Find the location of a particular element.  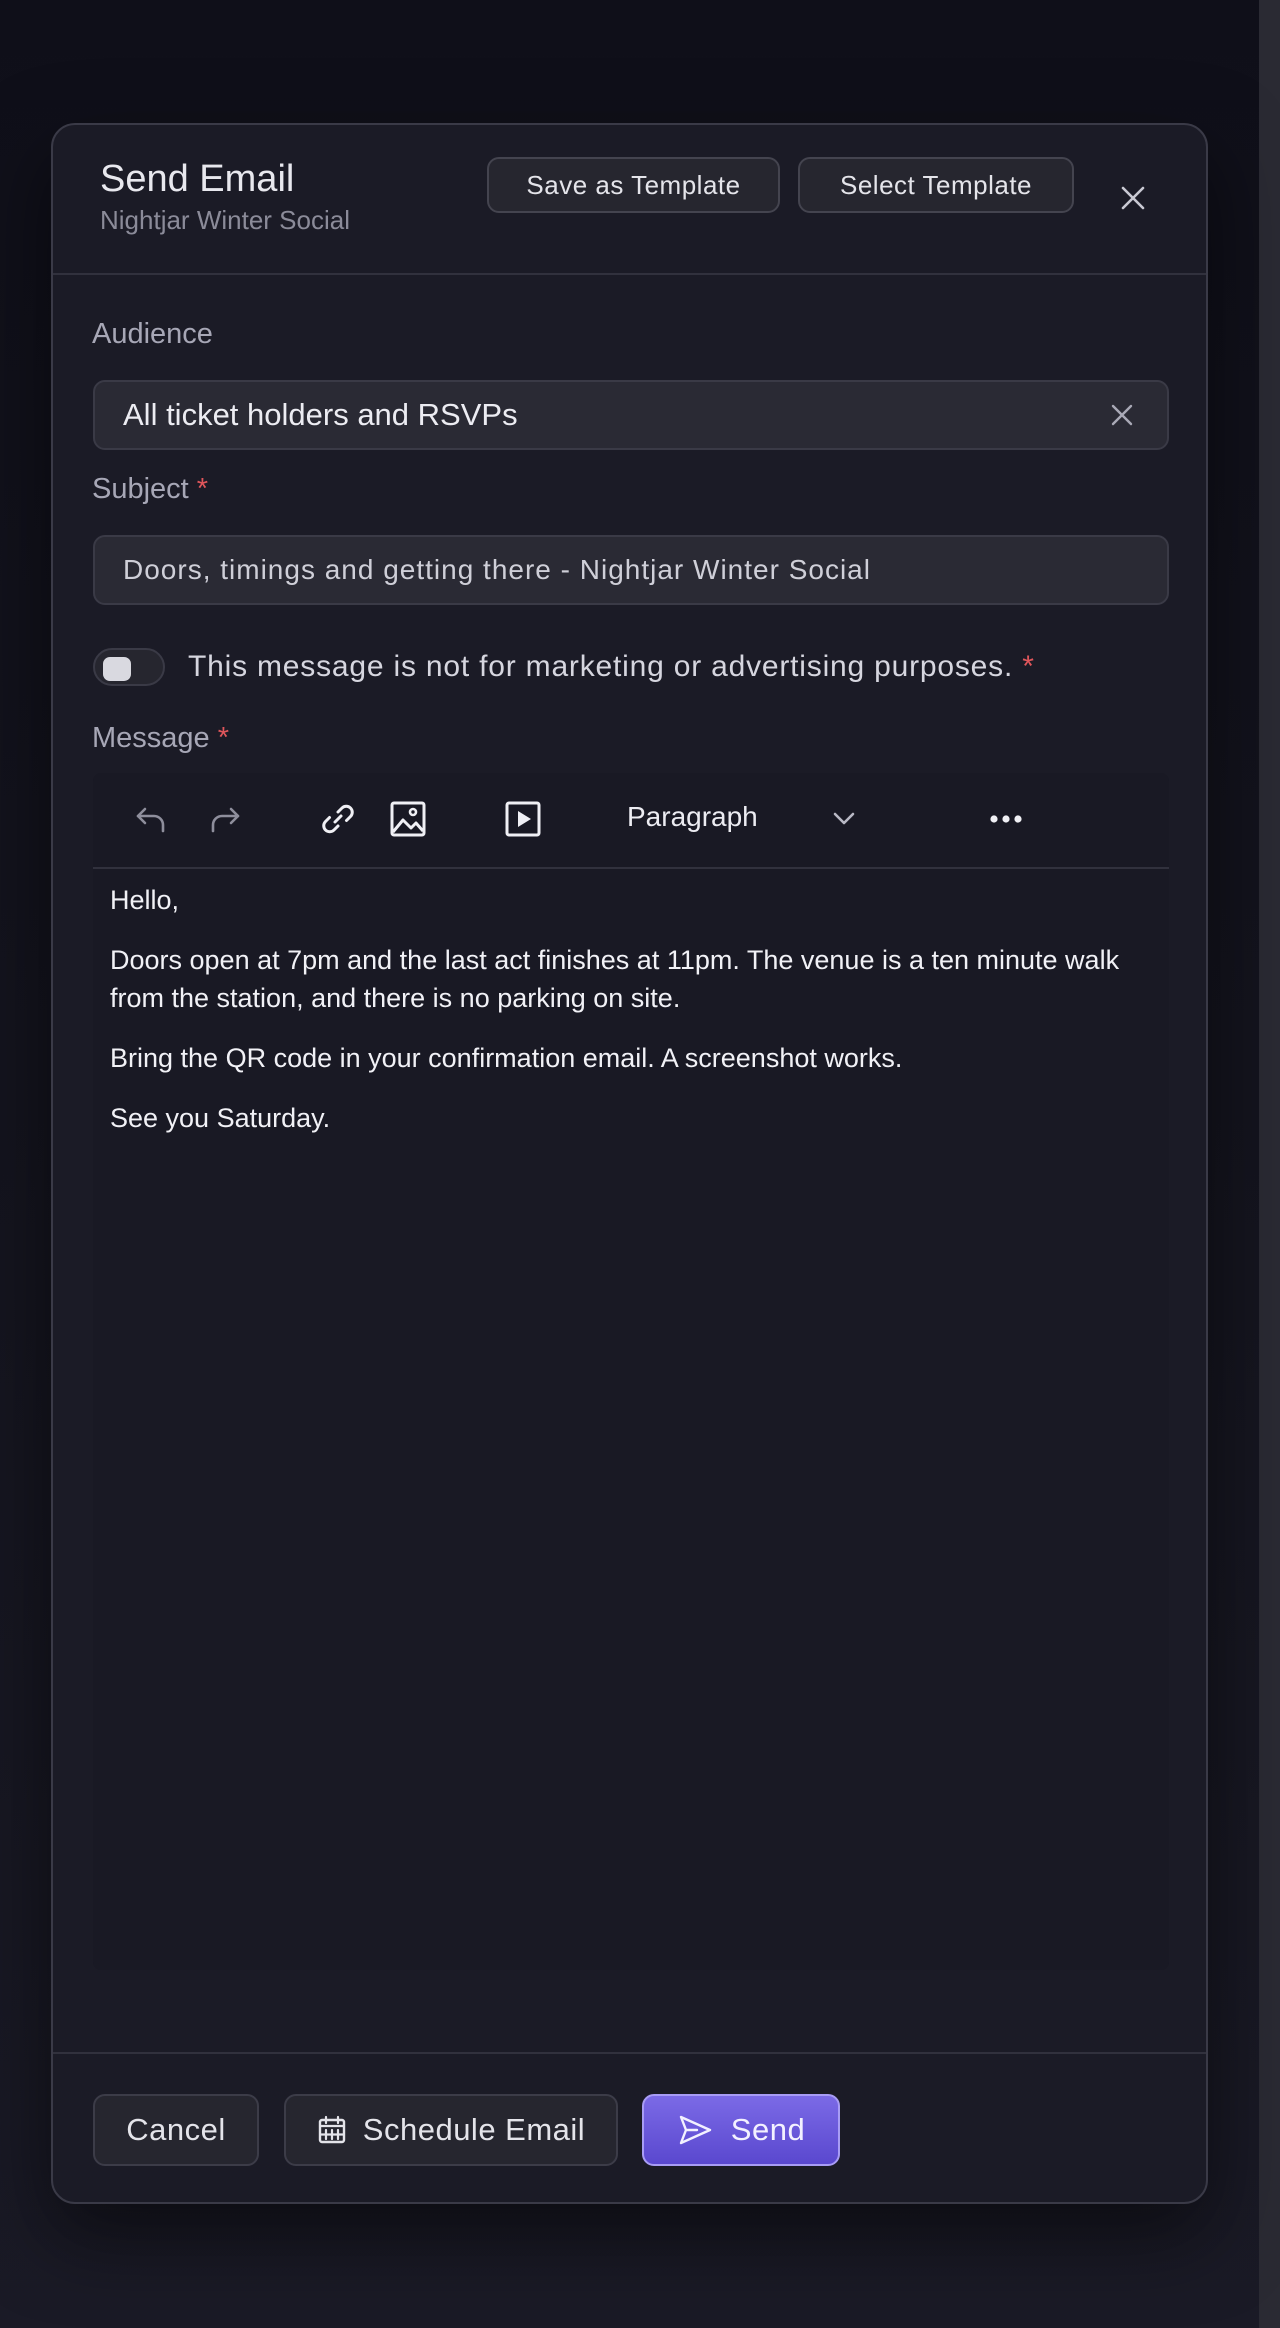

schedule-email-button: Schedule Email is located at coordinates (451, 2130).